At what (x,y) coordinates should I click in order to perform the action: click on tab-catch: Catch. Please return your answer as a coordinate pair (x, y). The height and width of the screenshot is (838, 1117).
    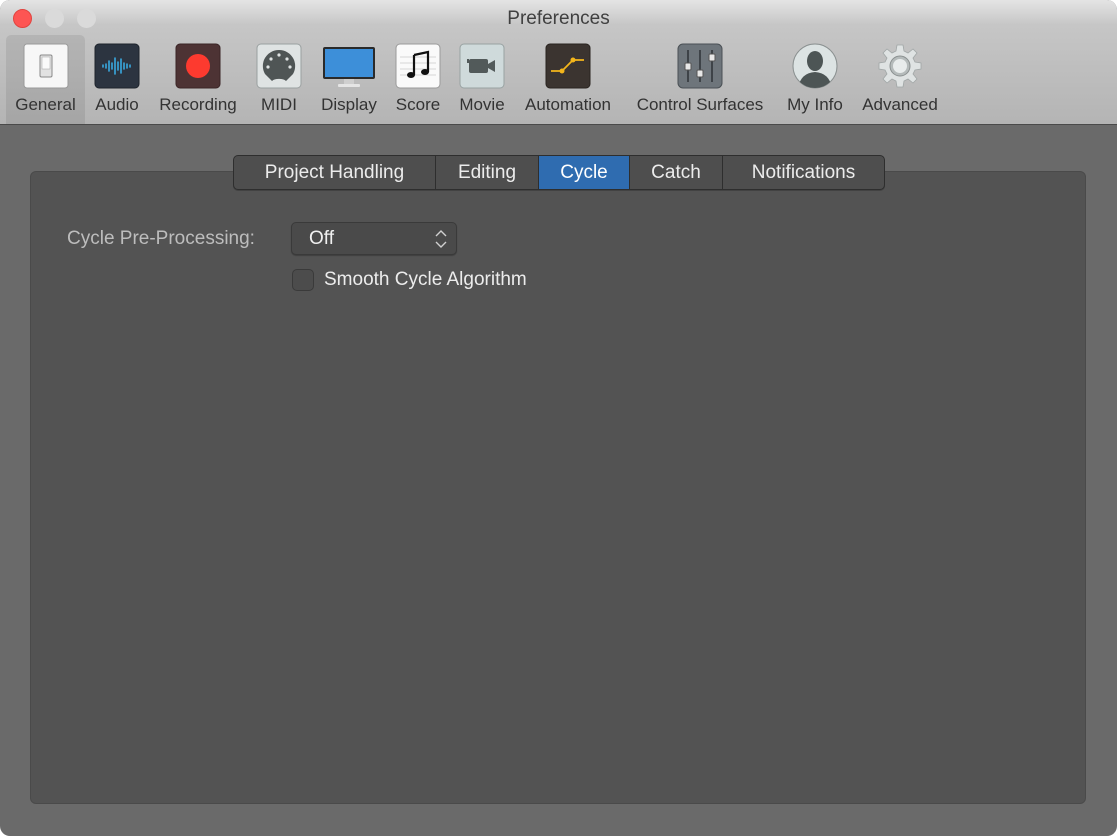
    Looking at the image, I should click on (676, 172).